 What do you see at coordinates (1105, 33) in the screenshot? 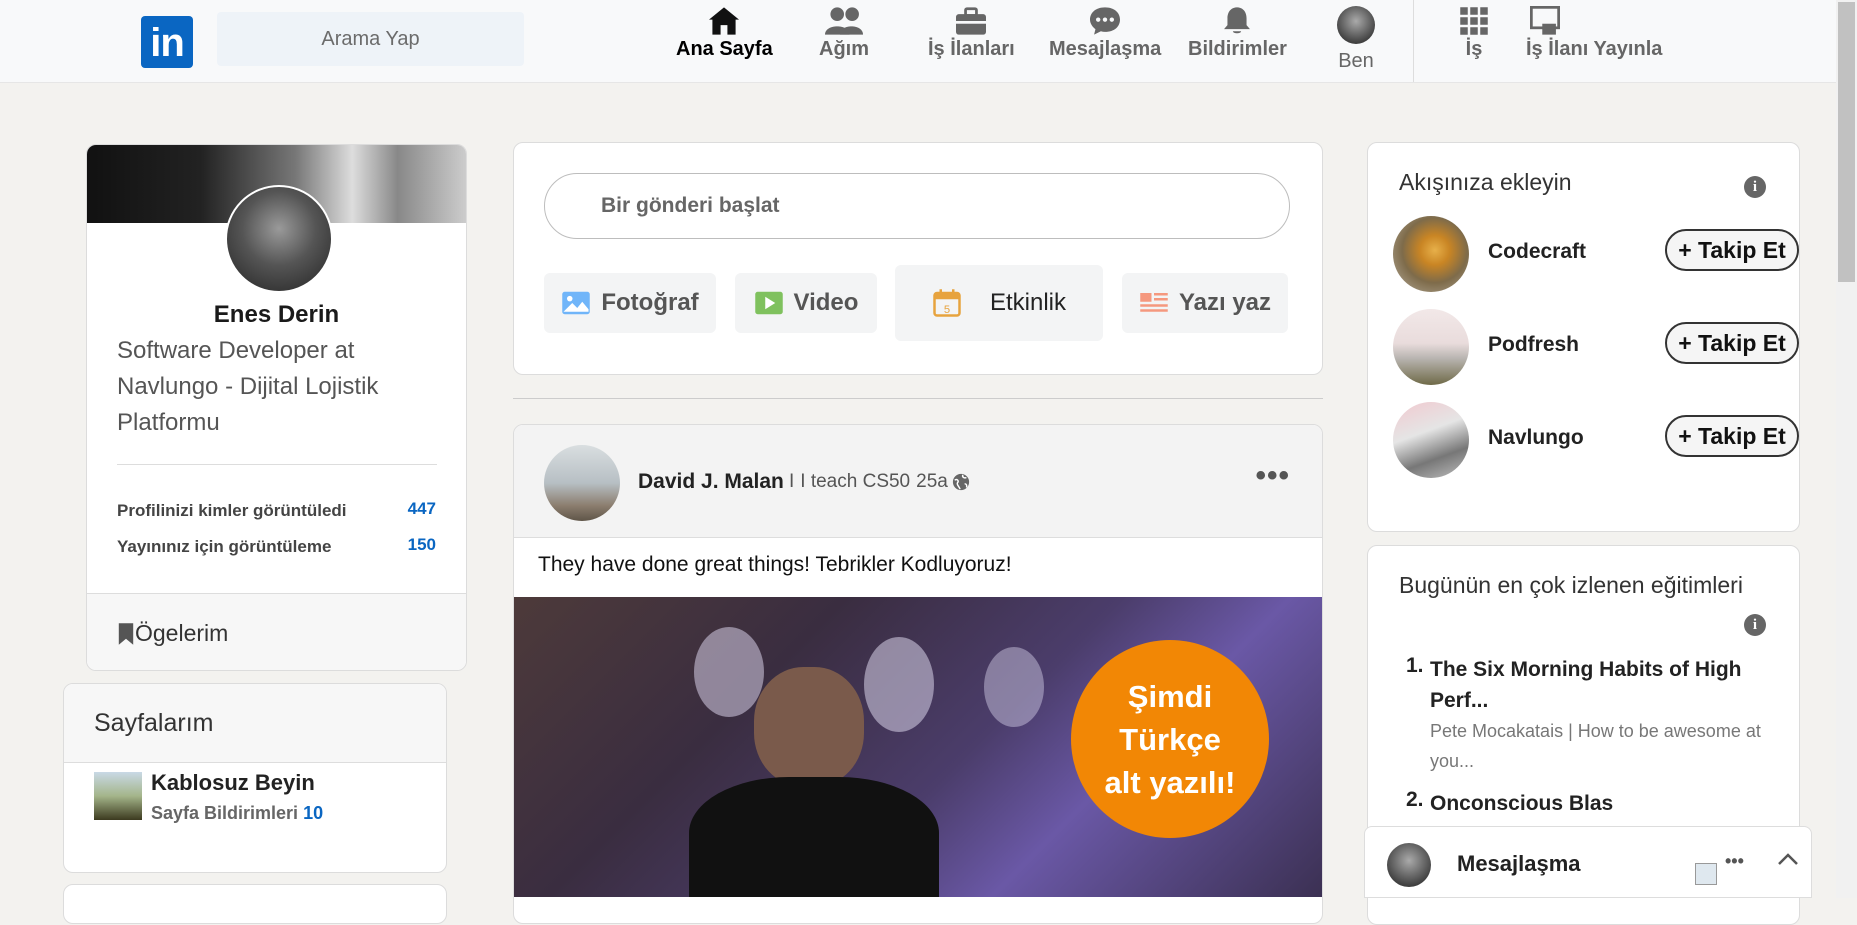
I see `nav-messaging: Mesajlaşma` at bounding box center [1105, 33].